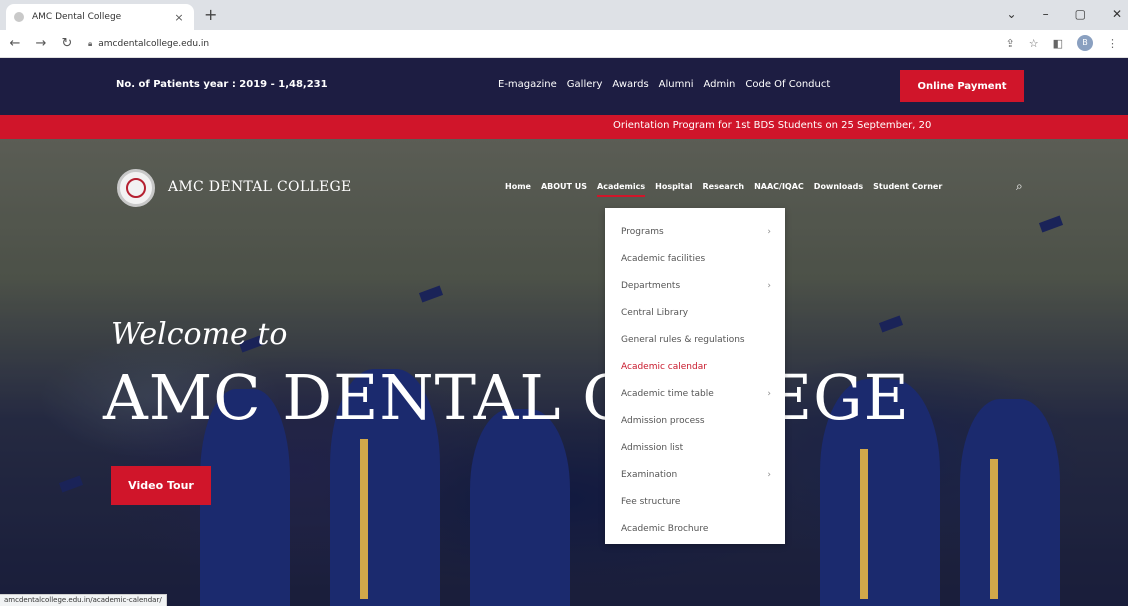 Image resolution: width=1128 pixels, height=606 pixels. I want to click on link-awards: Awards, so click(630, 84).